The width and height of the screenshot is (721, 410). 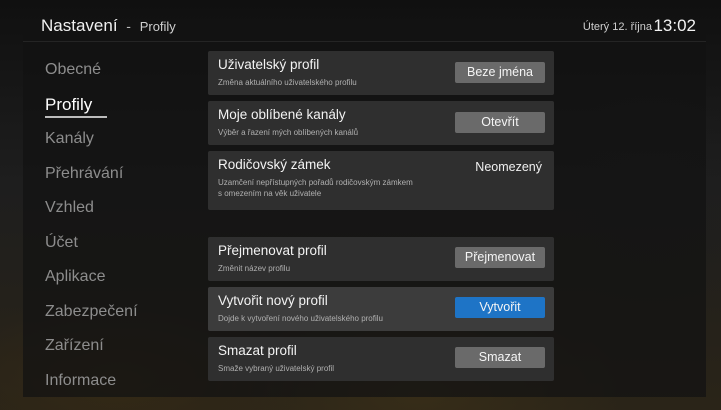 I want to click on nav-item-zarizeni: Zařízení, so click(x=120, y=346).